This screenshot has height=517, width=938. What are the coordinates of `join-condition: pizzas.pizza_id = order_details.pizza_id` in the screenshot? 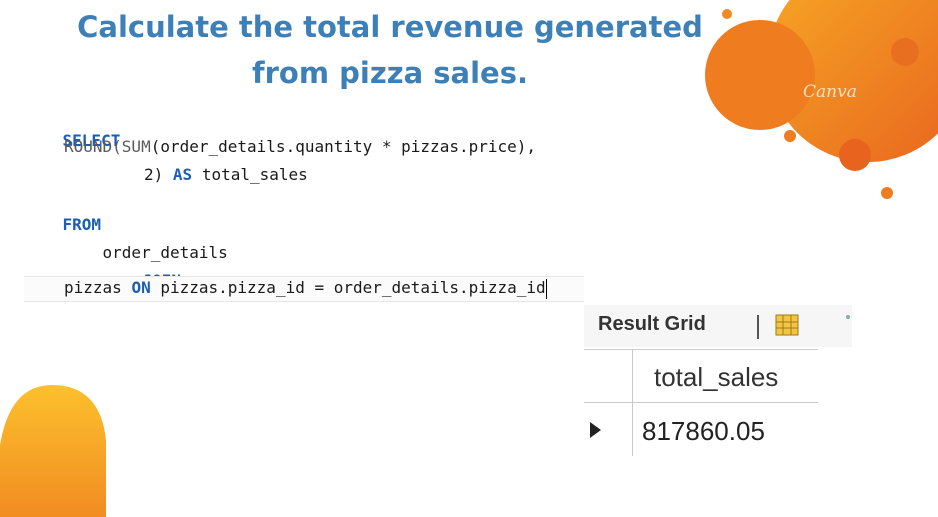 It's located at (353, 287).